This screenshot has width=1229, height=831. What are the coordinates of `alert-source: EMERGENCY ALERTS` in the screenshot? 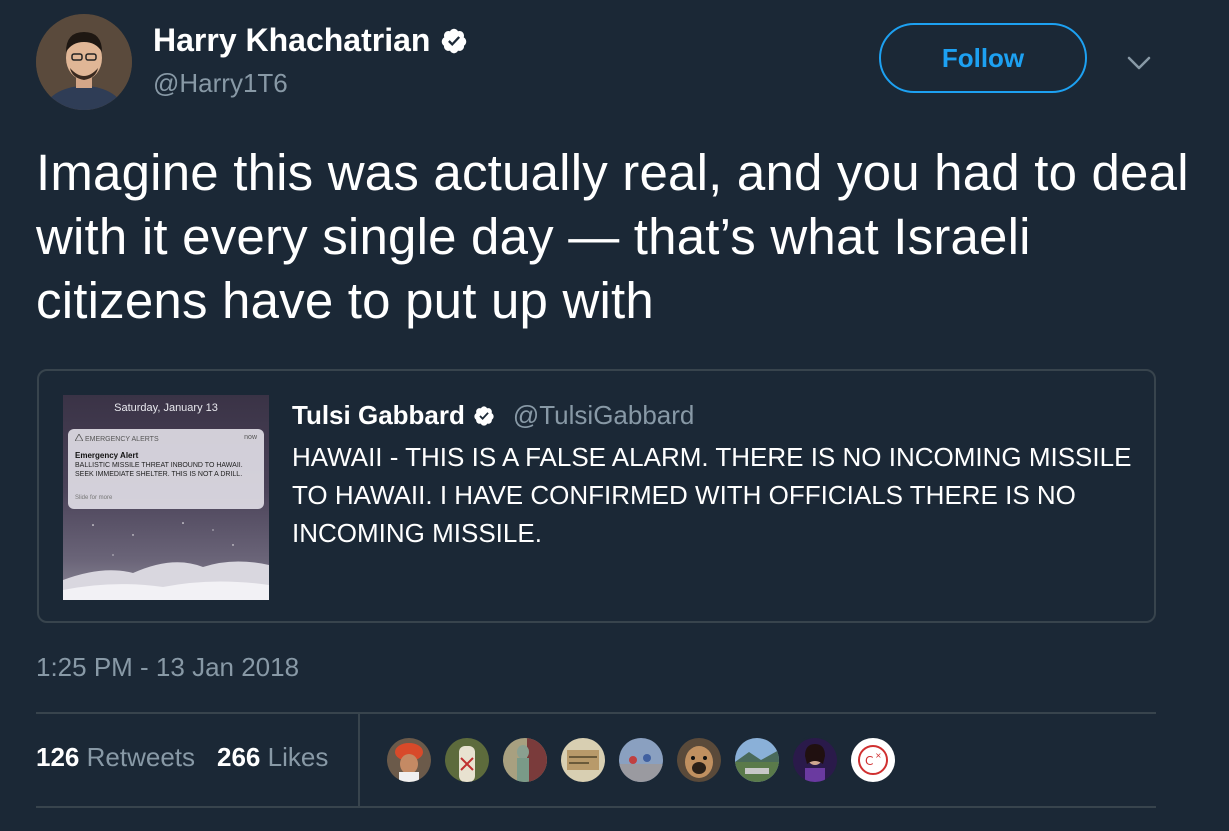 It's located at (121, 439).